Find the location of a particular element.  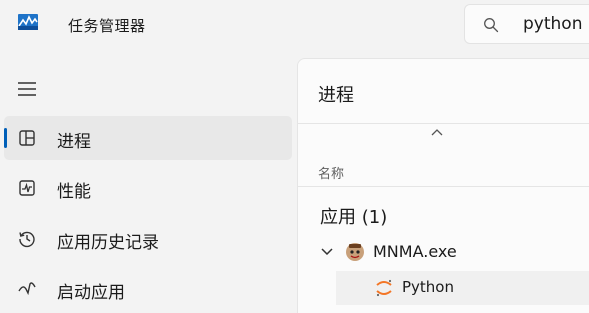

child-process-row: Python is located at coordinates (462, 288).